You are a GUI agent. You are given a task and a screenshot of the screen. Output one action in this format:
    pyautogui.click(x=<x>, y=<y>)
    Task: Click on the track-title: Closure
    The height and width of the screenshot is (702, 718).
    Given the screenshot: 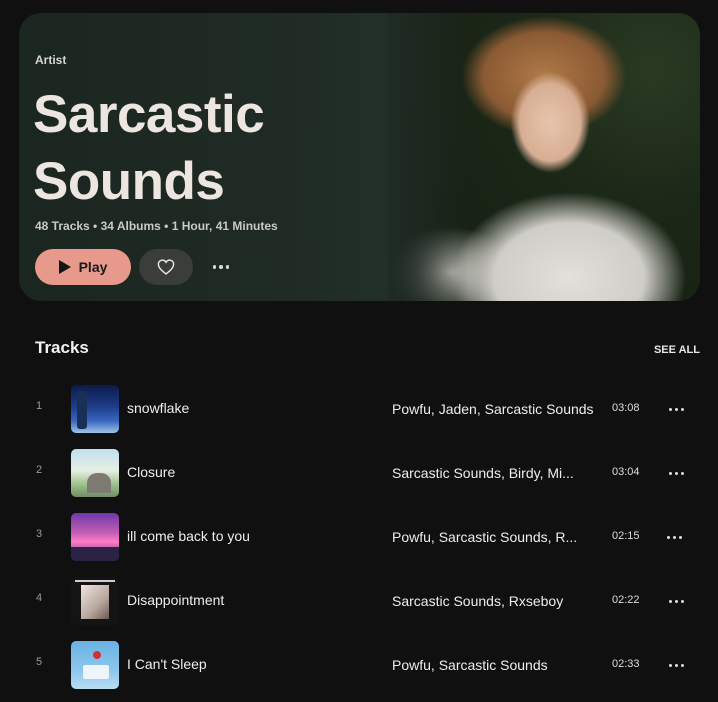 What is the action you would take?
    pyautogui.click(x=151, y=472)
    